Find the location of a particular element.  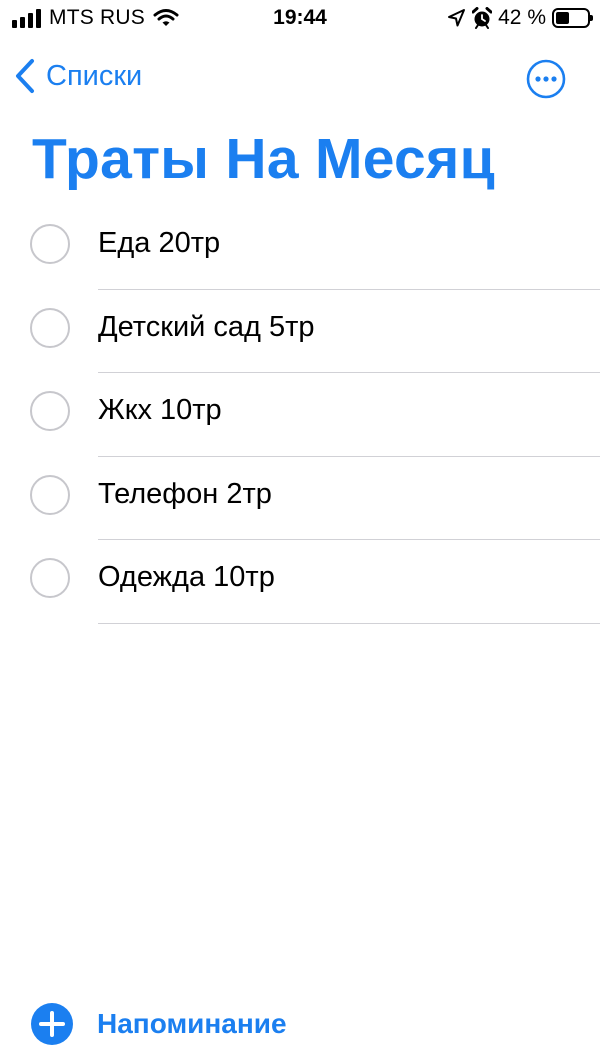

back-button: Списки is located at coordinates (78, 76).